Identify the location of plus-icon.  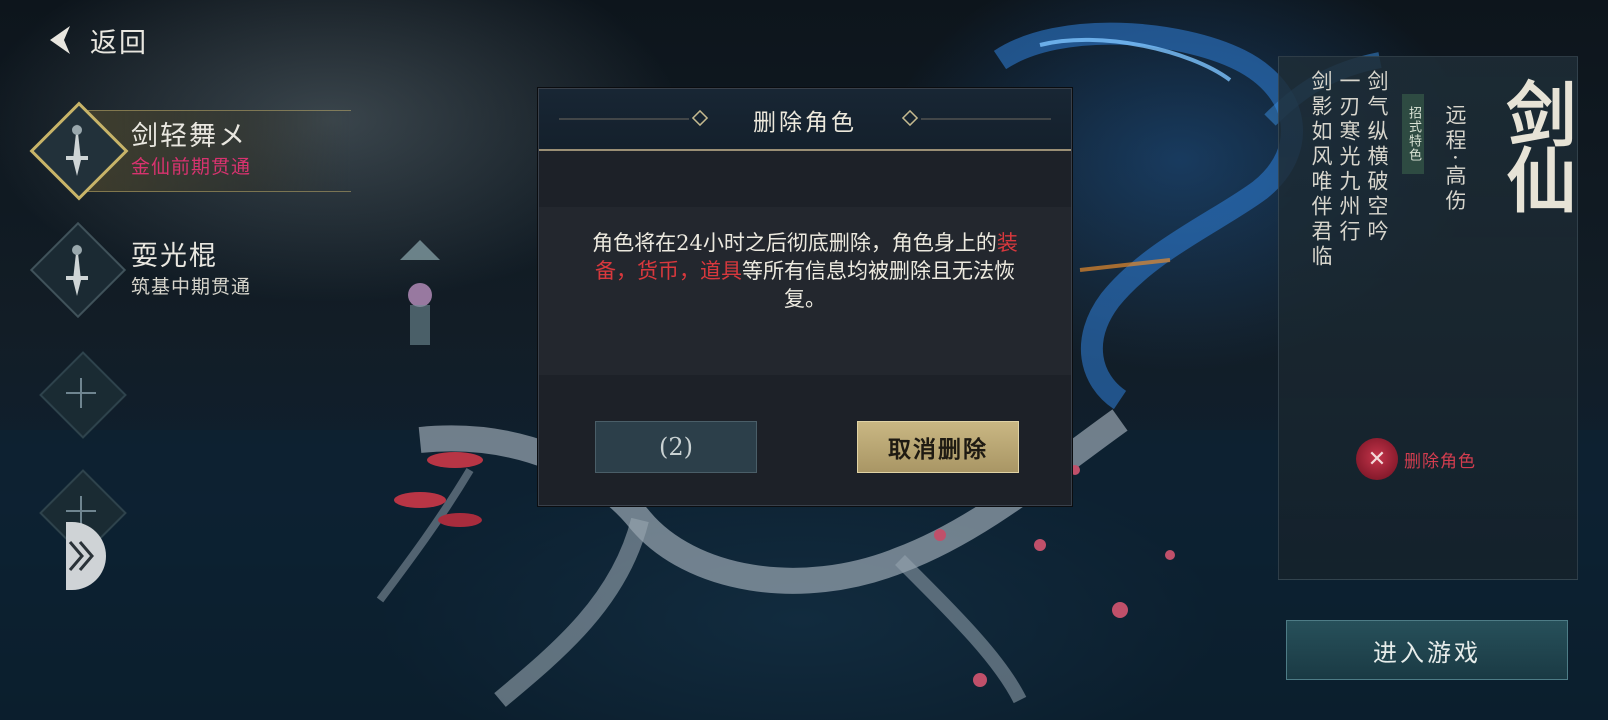
(81, 393).